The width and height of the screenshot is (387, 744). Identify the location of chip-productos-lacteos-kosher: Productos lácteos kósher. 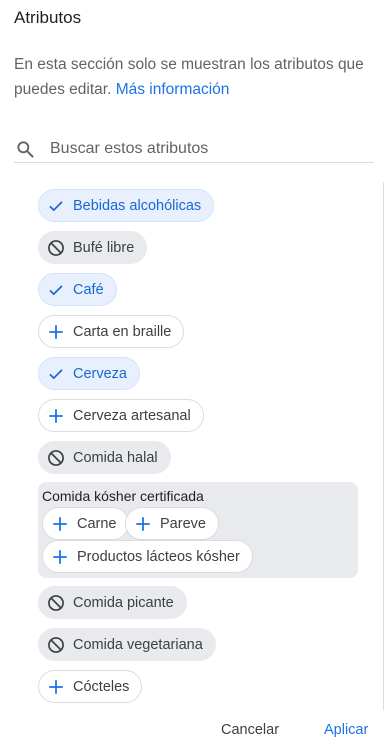
(147, 556).